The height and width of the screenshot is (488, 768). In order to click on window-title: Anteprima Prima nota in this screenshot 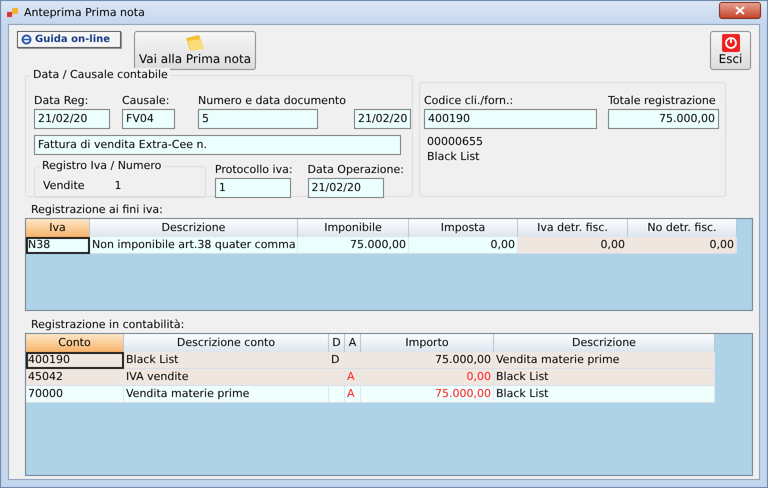, I will do `click(85, 12)`.